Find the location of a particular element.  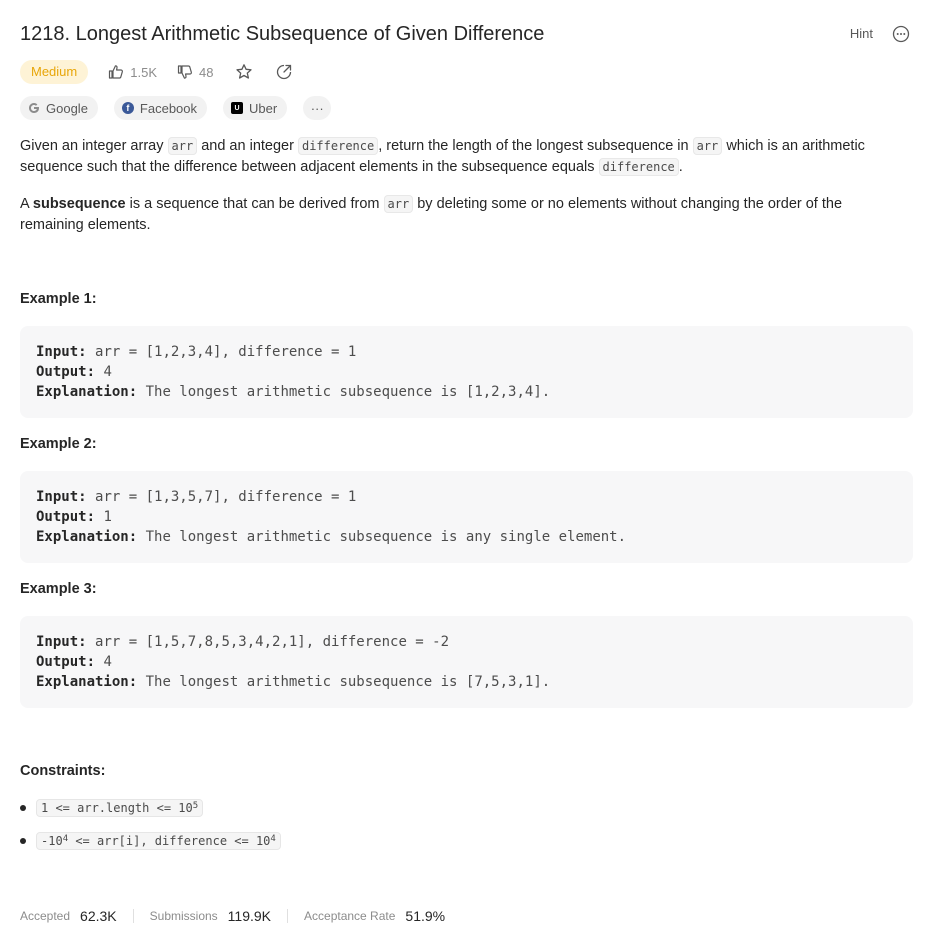

company-tags: Google f Facebook U Uber ··· is located at coordinates (176, 108).